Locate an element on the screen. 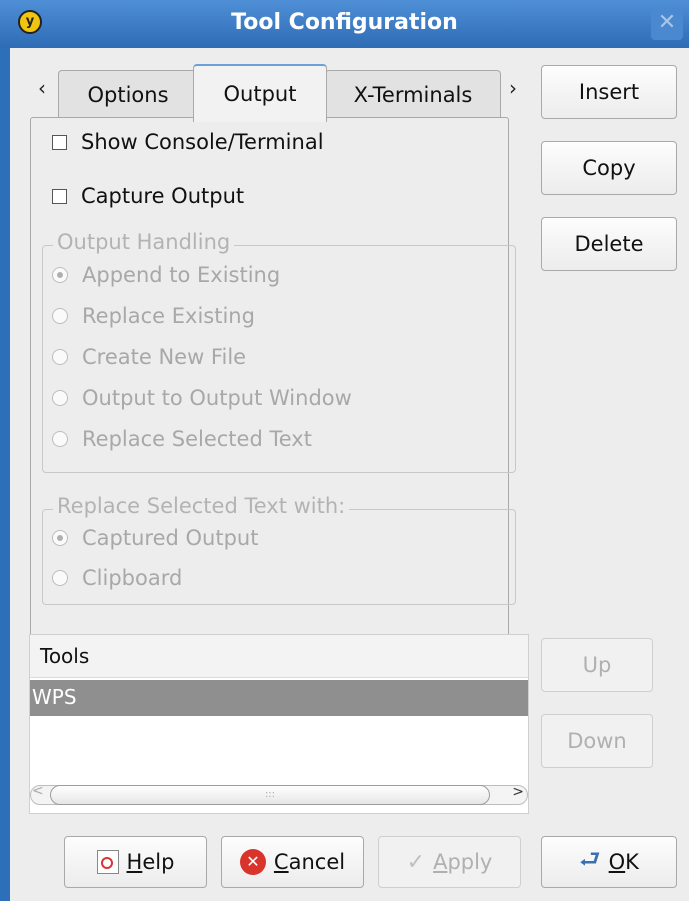  tab-output: Output is located at coordinates (260, 93).